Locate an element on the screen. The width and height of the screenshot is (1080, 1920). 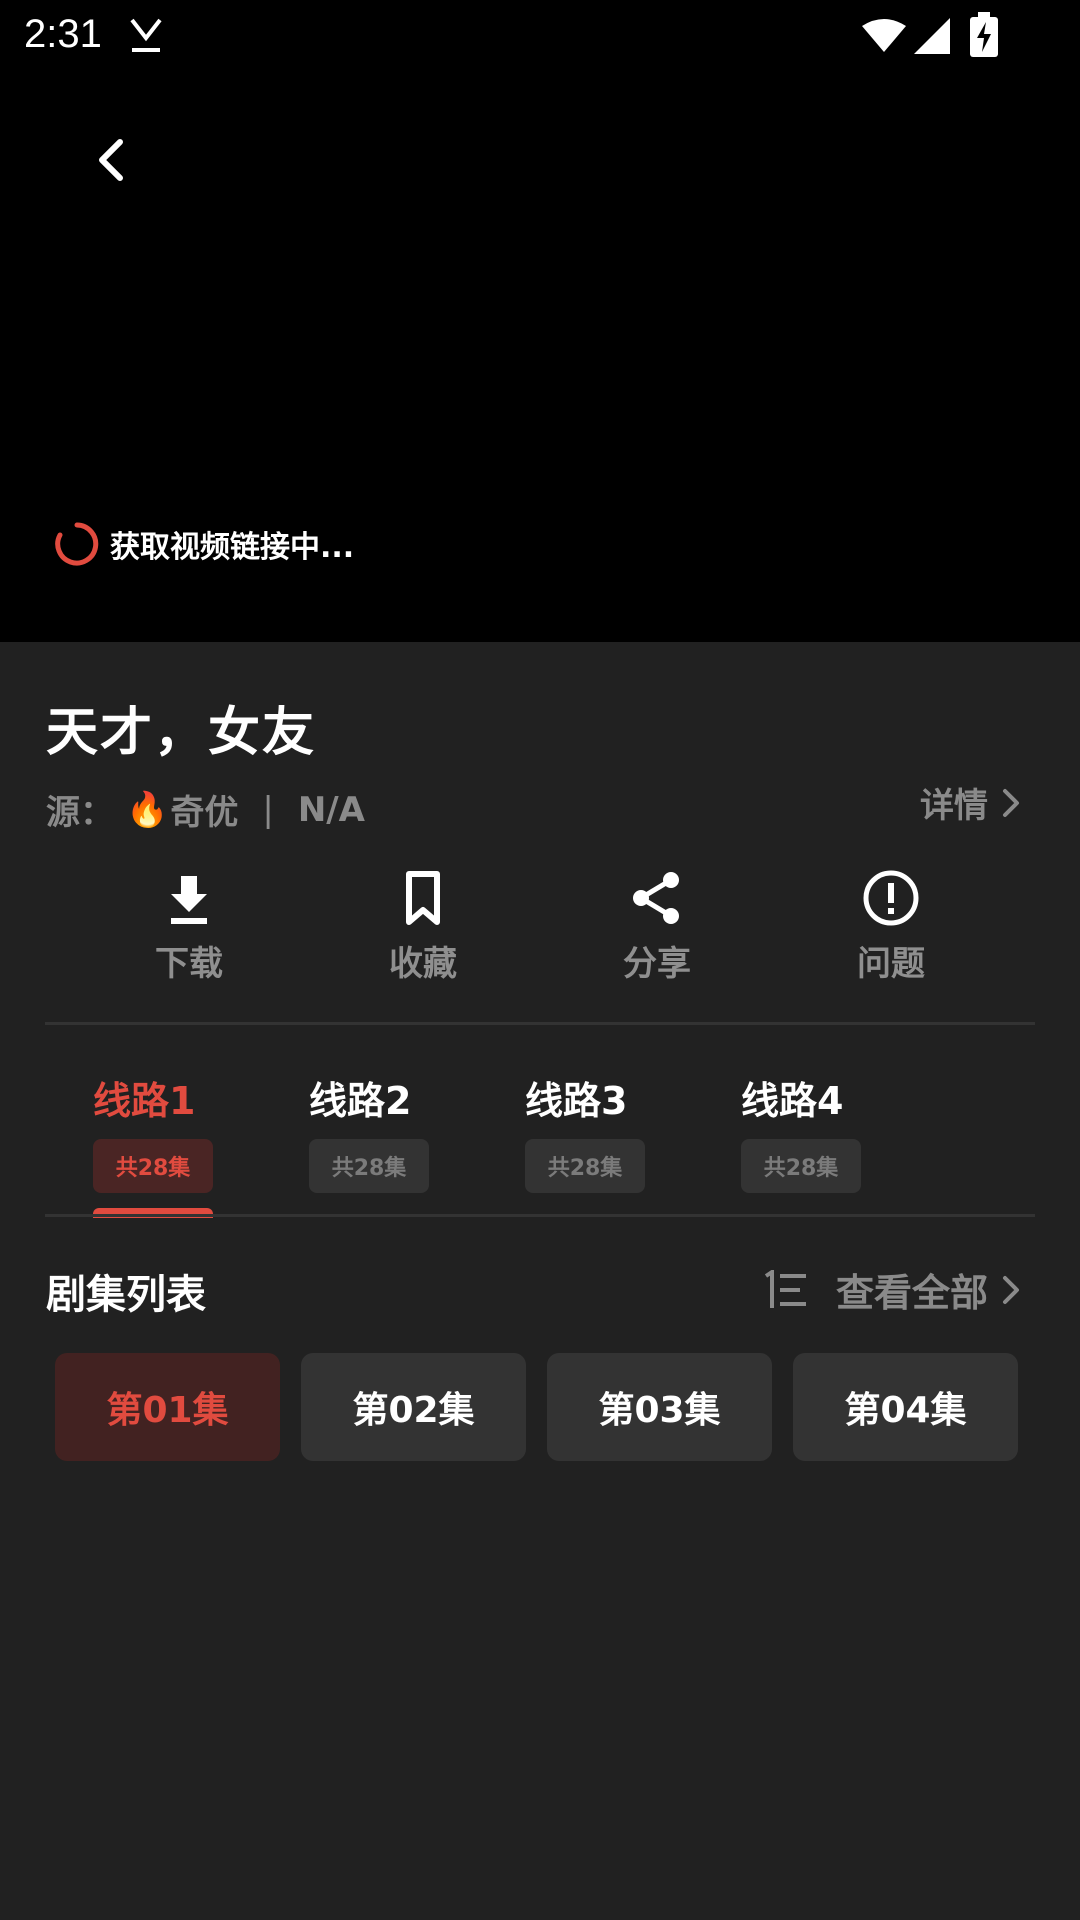
share-button: 分享 is located at coordinates (657, 926).